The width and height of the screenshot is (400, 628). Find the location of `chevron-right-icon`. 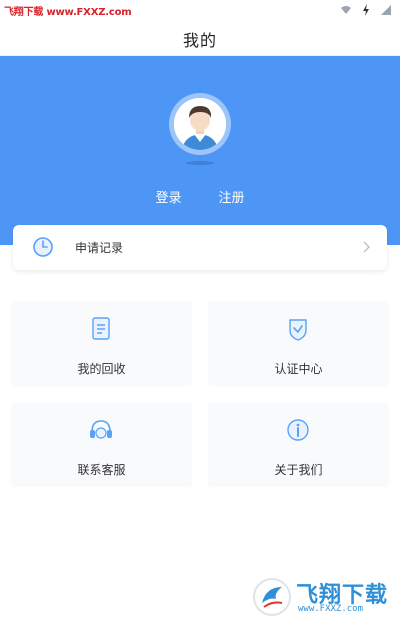

chevron-right-icon is located at coordinates (366, 247).